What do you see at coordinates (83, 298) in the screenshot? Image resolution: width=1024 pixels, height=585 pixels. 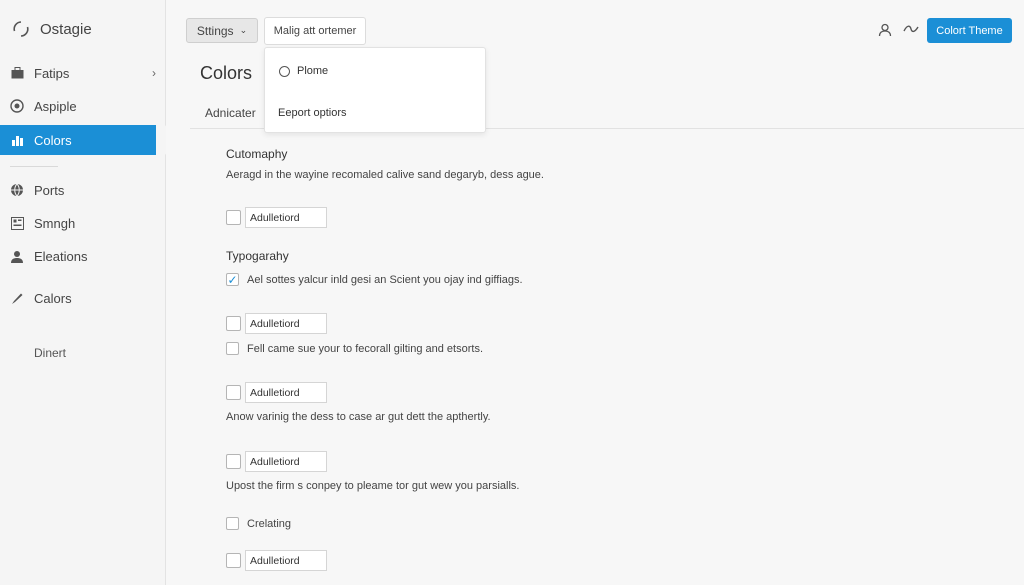 I see `sidebar-item-calors: Calors` at bounding box center [83, 298].